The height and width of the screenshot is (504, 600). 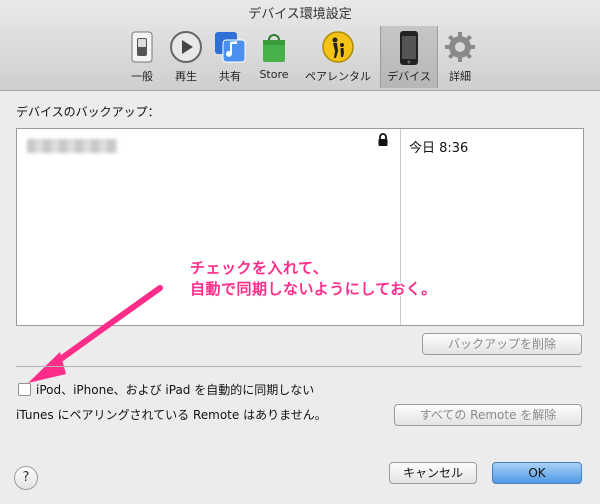 What do you see at coordinates (142, 47) in the screenshot?
I see `general-switch-icon` at bounding box center [142, 47].